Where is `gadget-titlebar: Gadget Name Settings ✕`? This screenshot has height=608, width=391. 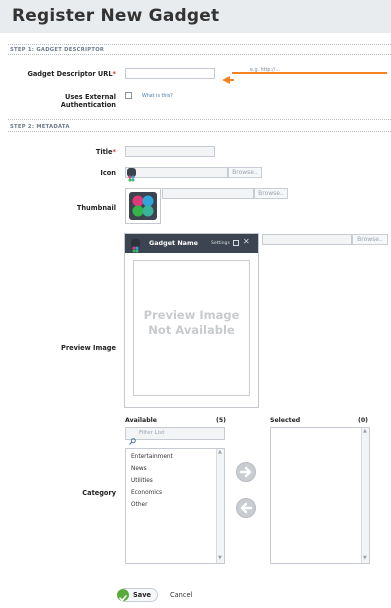
gadget-titlebar: Gadget Name Settings ✕ is located at coordinates (191, 243).